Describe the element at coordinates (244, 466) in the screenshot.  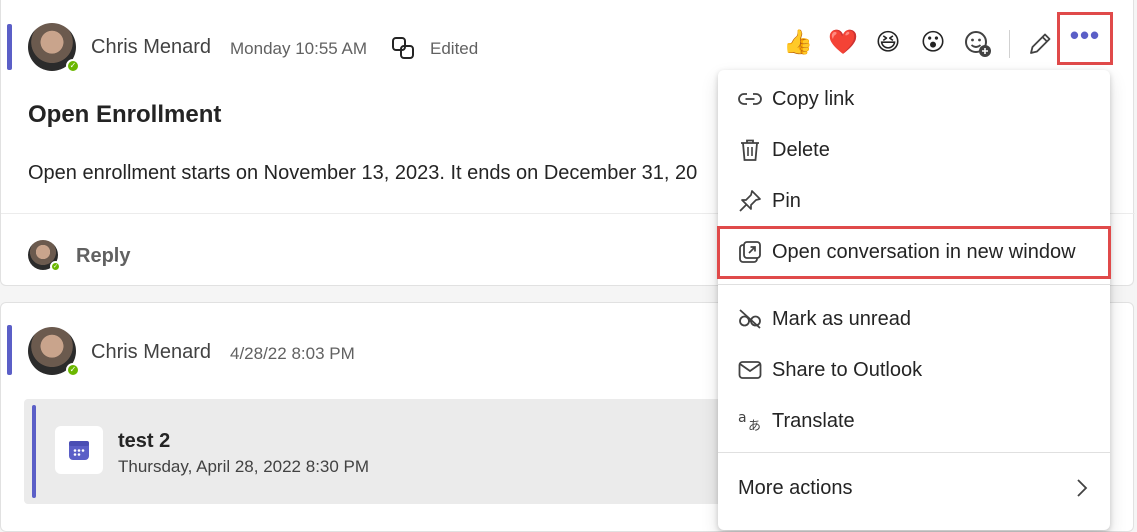
I see `meeting-datetime: Thursday, April 28, 2022 8:30 PM` at that location.